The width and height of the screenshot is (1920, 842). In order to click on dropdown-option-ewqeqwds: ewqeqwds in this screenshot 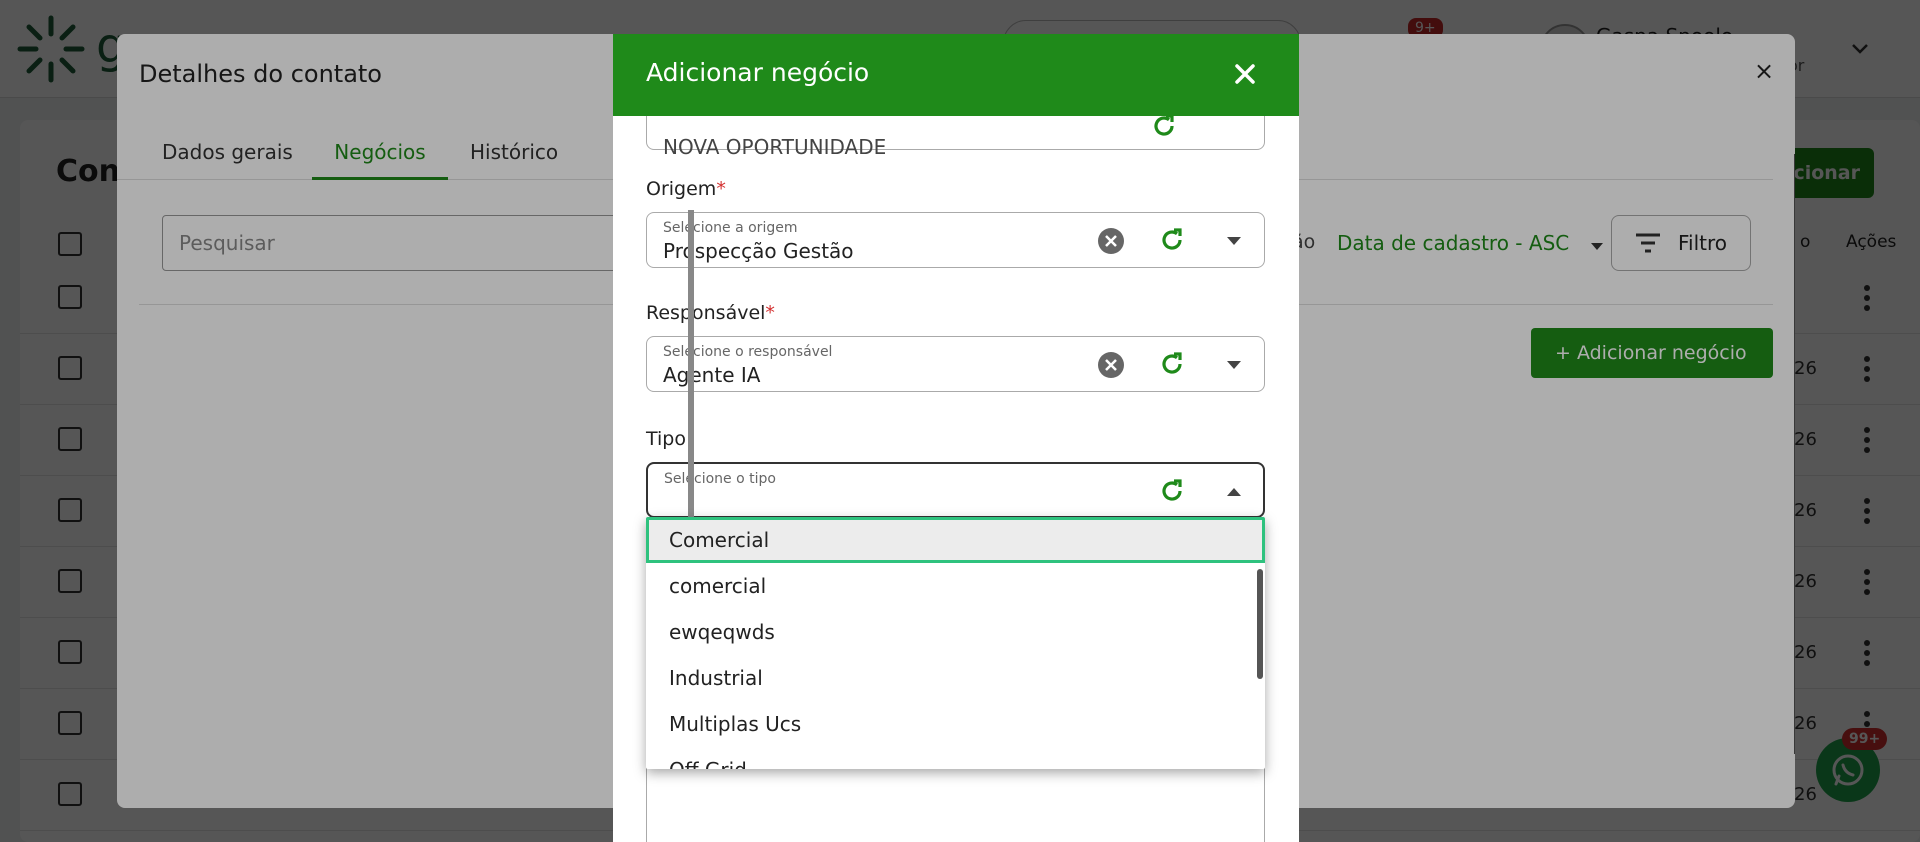, I will do `click(955, 632)`.